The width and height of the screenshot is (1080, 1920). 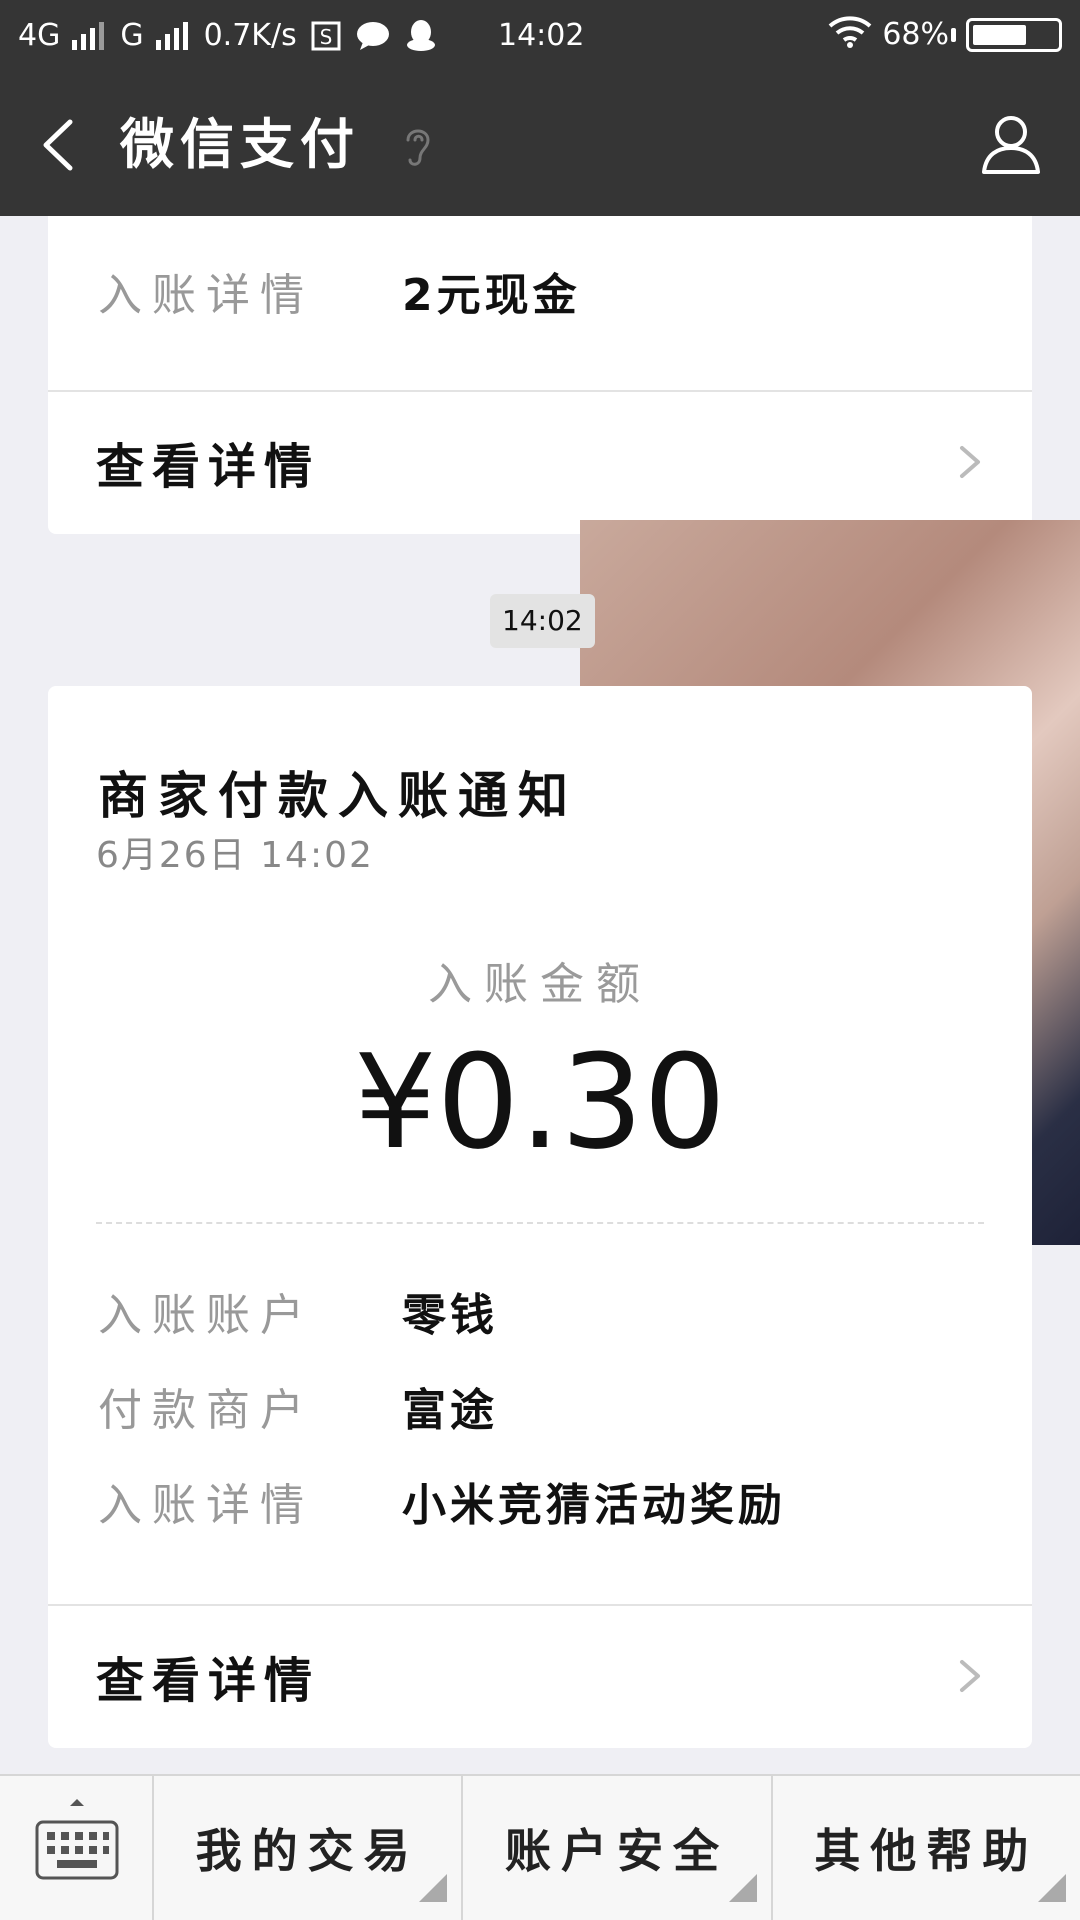 I want to click on svg-text: S, so click(x=325, y=37).